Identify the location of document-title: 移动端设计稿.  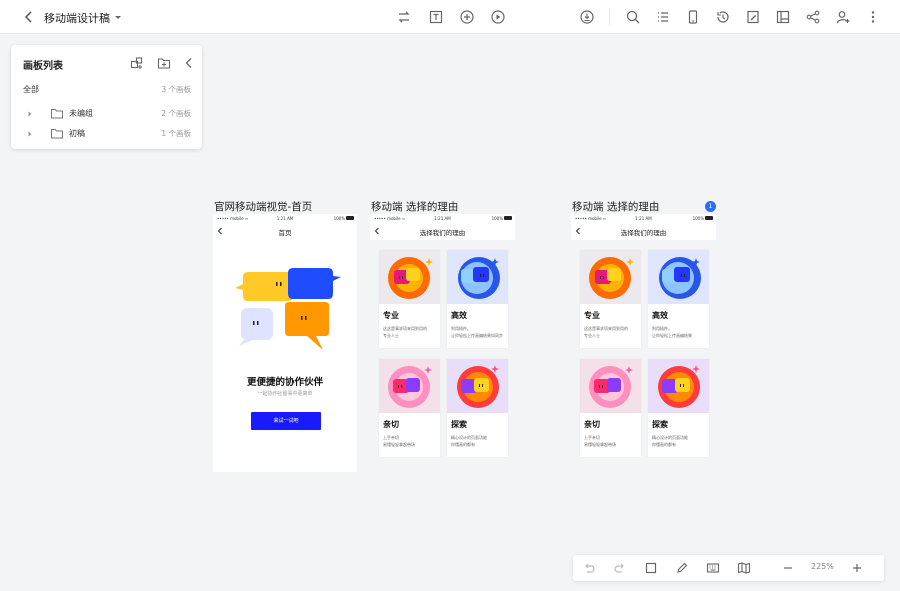
(77, 18).